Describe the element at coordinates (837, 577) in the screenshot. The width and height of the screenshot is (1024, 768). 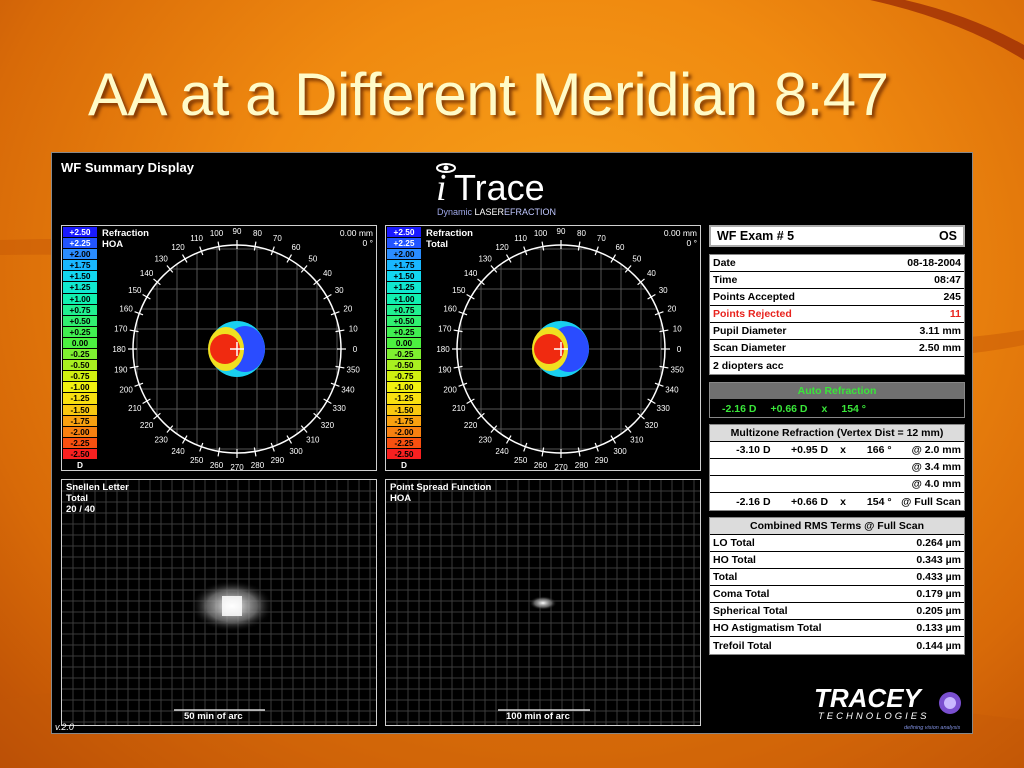
I see `rms-row: Total 0.433 µm` at that location.